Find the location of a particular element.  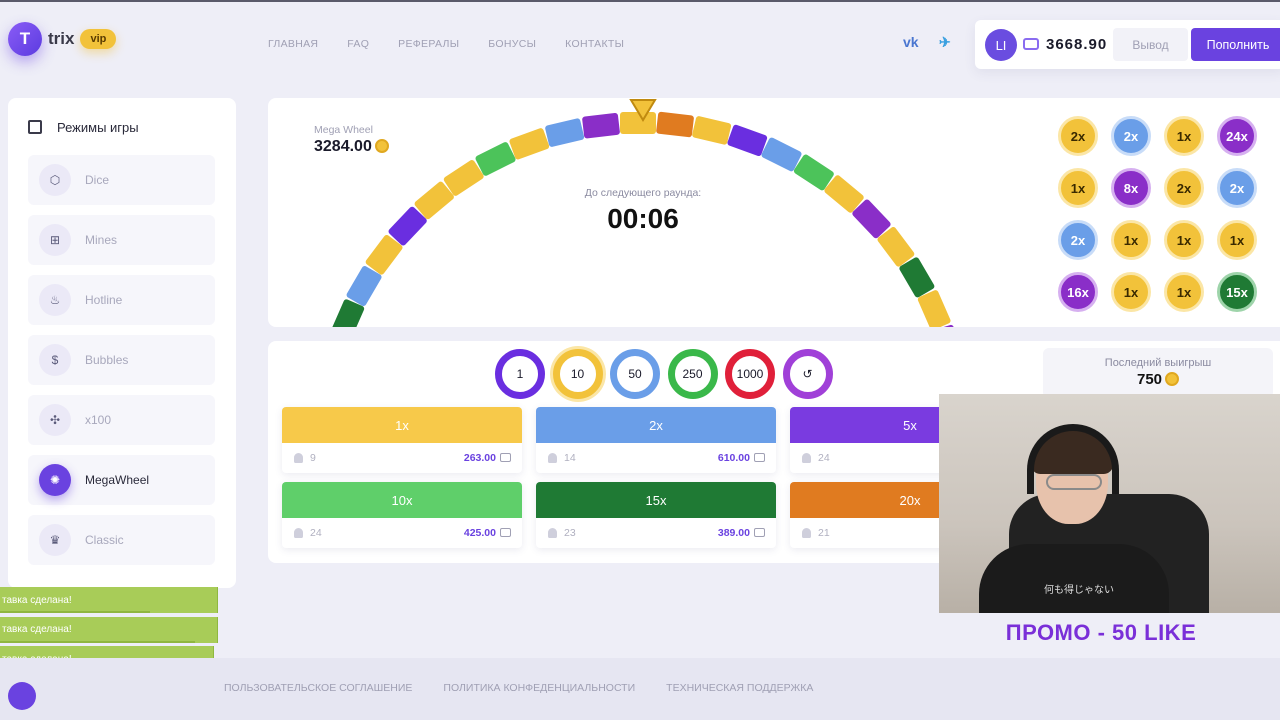

game-name: Mega Wheel is located at coordinates (343, 130).